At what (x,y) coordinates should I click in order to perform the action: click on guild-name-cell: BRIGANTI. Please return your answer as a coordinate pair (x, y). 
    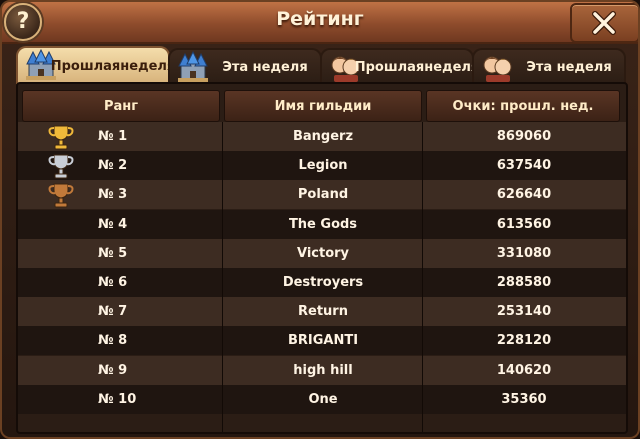
    Looking at the image, I should click on (323, 341).